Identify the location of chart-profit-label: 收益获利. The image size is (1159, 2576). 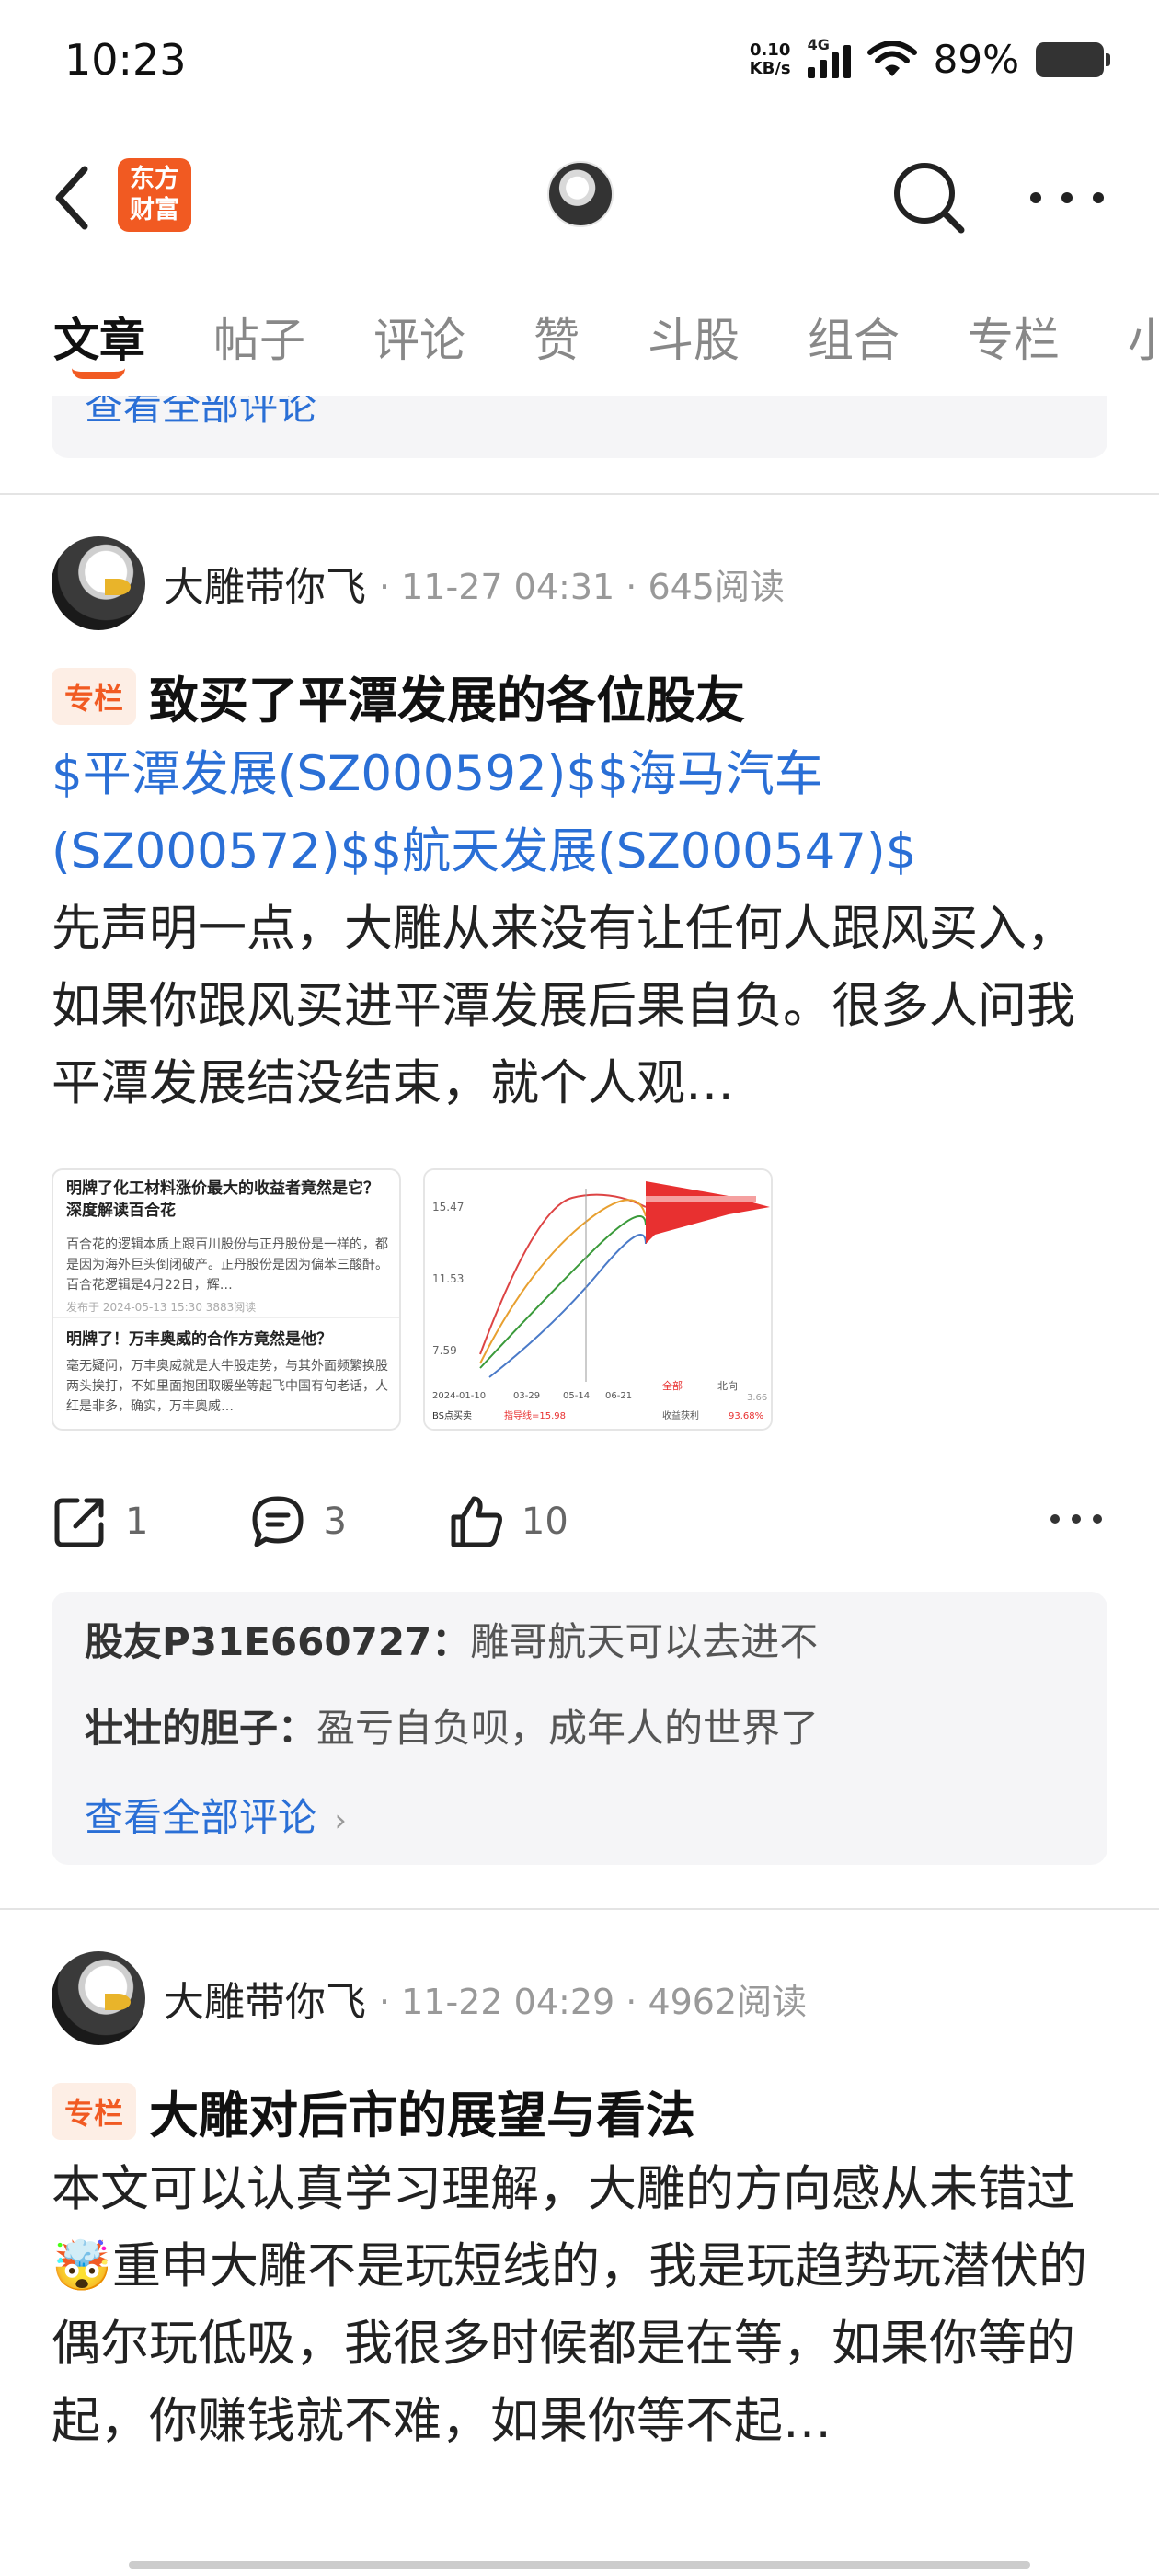
(680, 1415).